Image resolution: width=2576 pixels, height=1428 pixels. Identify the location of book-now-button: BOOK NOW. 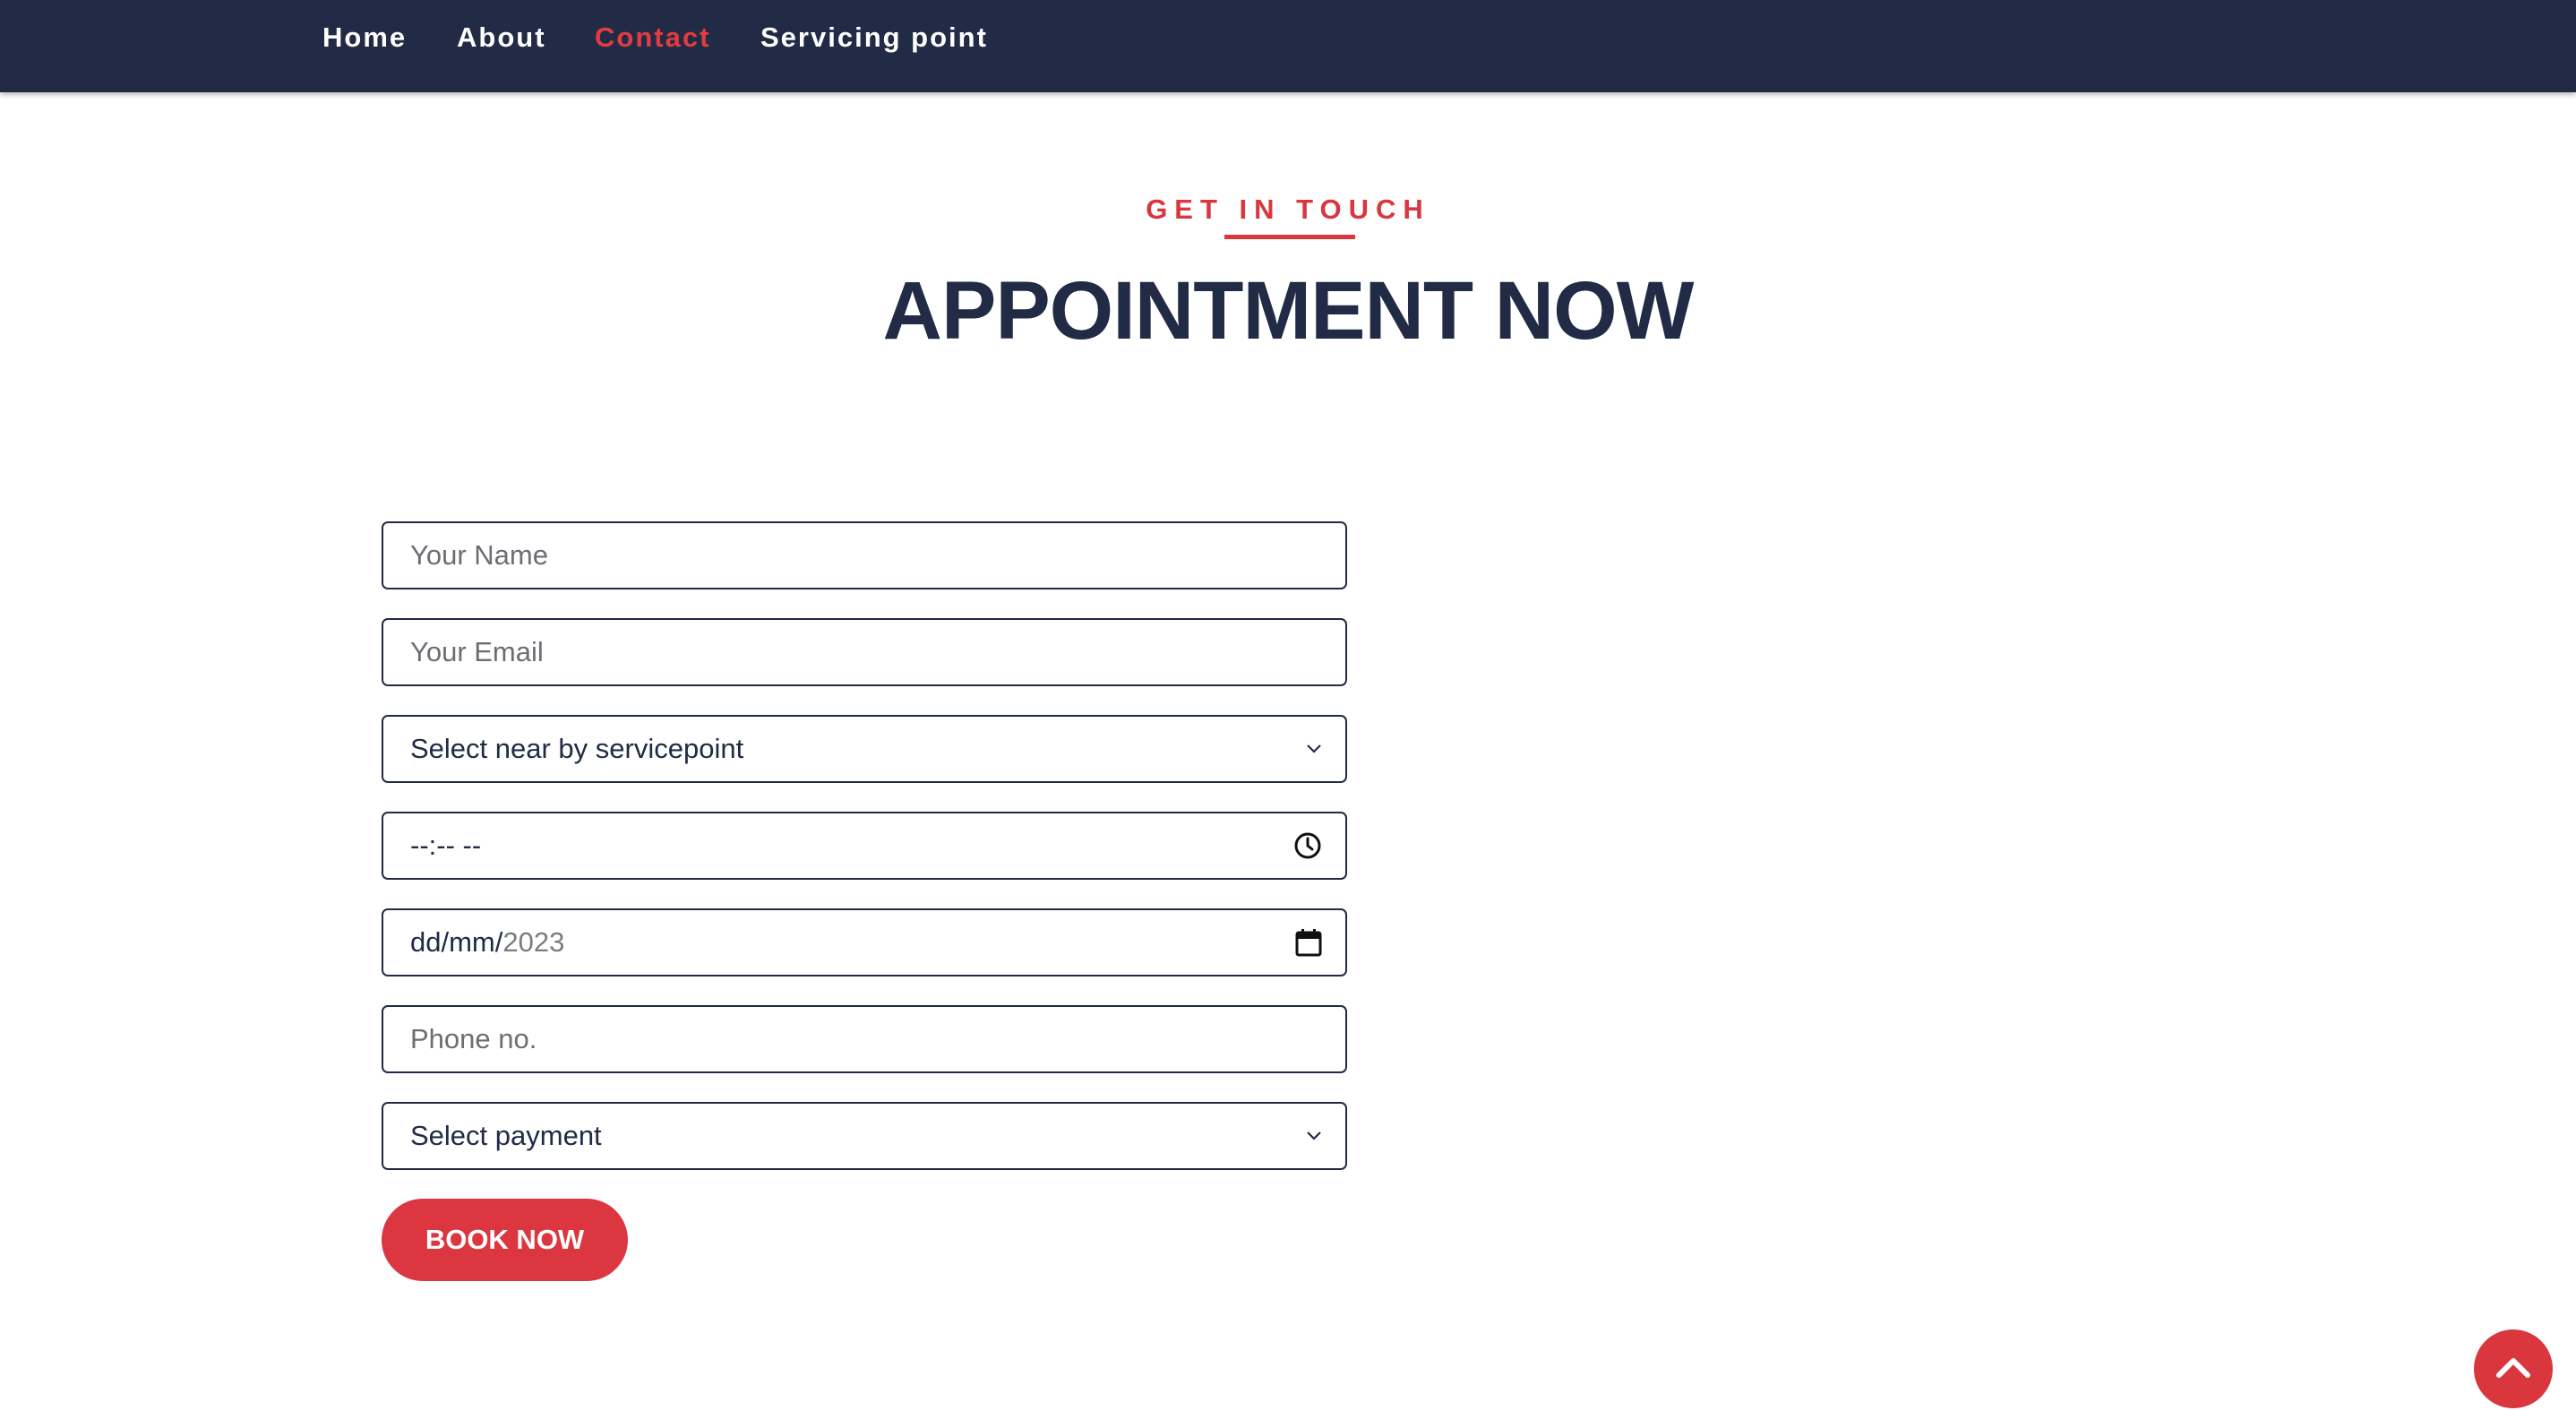
(505, 1240).